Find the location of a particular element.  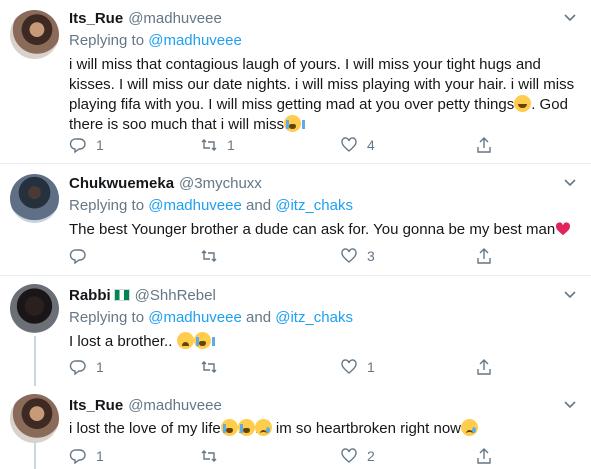

tweet-header: Chukwuemeka @3mychuxx is located at coordinates (323, 183).